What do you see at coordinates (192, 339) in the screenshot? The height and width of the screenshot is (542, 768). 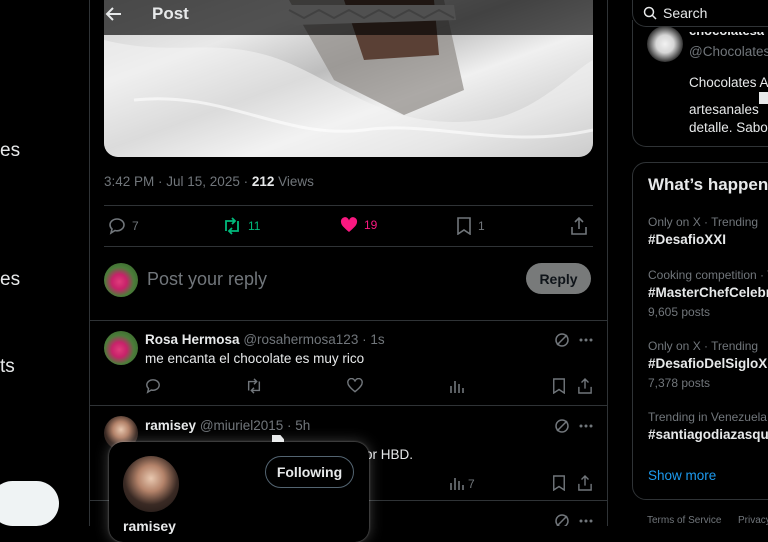 I see `comment-author: Rosa Hermosa` at bounding box center [192, 339].